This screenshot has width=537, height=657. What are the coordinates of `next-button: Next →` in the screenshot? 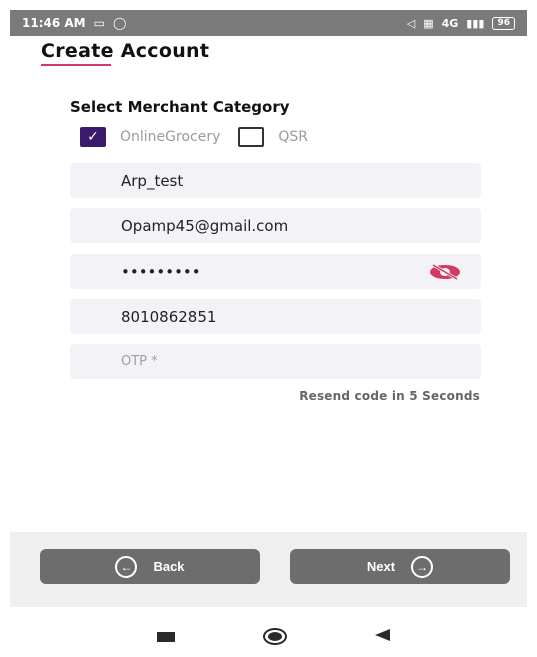 It's located at (400, 566).